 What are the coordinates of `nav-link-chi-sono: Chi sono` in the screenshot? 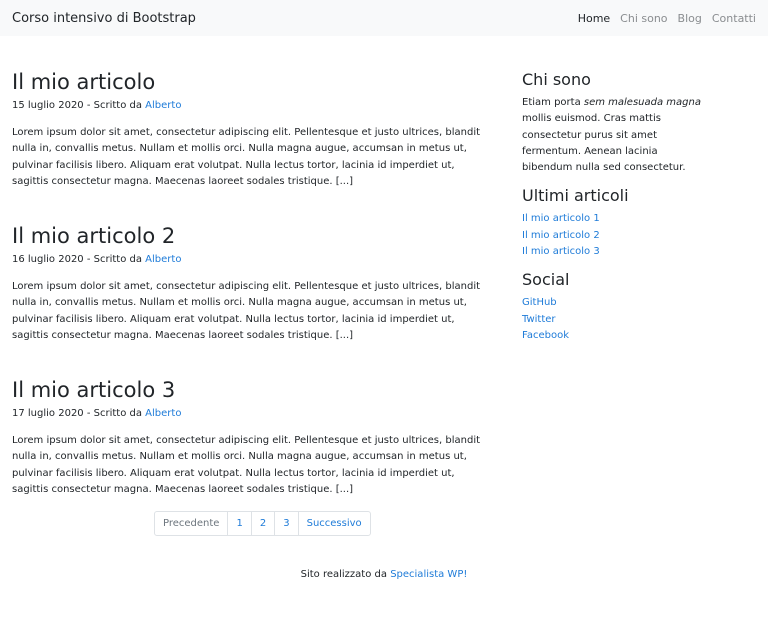 It's located at (643, 18).